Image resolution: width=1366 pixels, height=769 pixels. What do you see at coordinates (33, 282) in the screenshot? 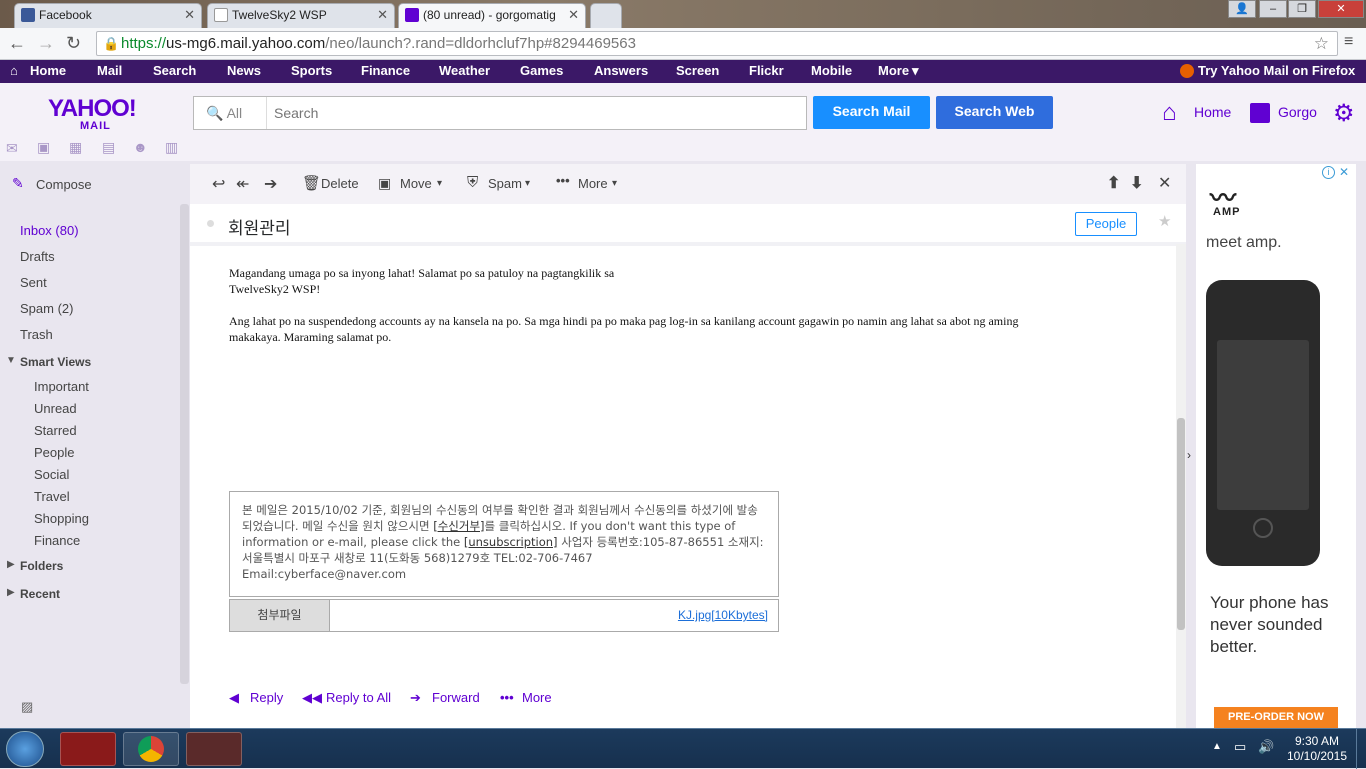
I see `sidebar-item-sent: Sent` at bounding box center [33, 282].